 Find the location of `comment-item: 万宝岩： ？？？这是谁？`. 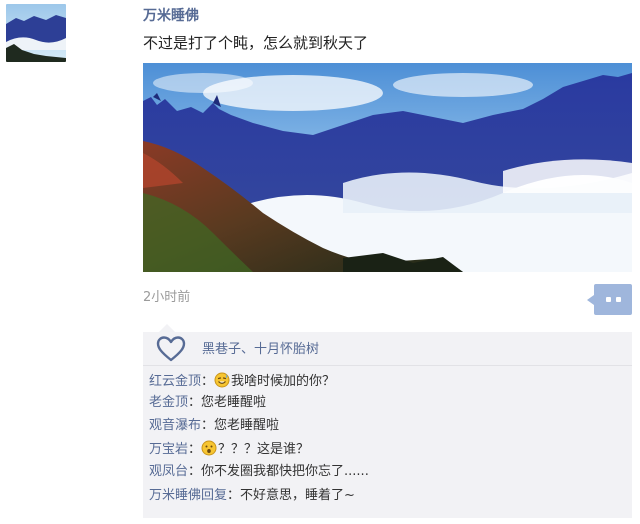

comment-item: 万宝岩： ？？？这是谁？ is located at coordinates (229, 449).